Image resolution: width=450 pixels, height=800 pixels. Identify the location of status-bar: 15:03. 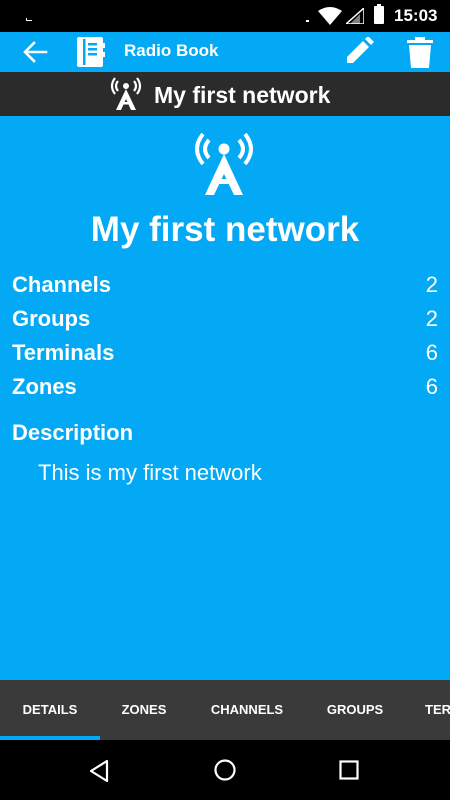
(225, 16).